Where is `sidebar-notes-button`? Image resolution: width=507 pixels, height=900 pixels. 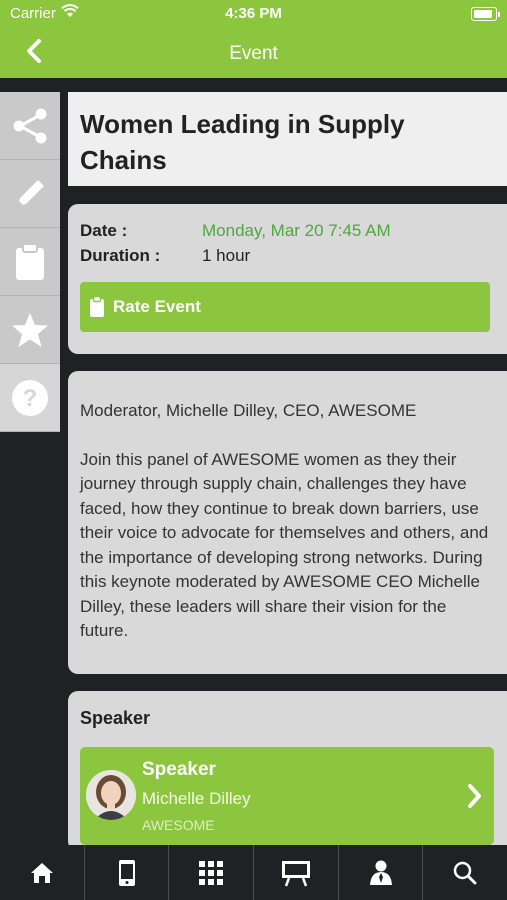
sidebar-notes-button is located at coordinates (30, 194).